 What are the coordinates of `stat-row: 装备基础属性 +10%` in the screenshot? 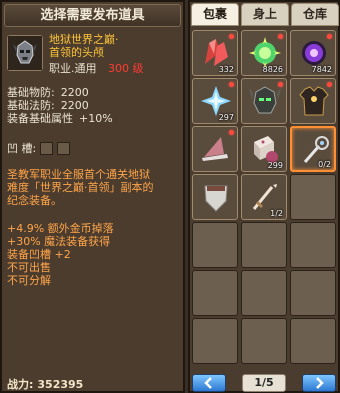 It's located at (60, 118).